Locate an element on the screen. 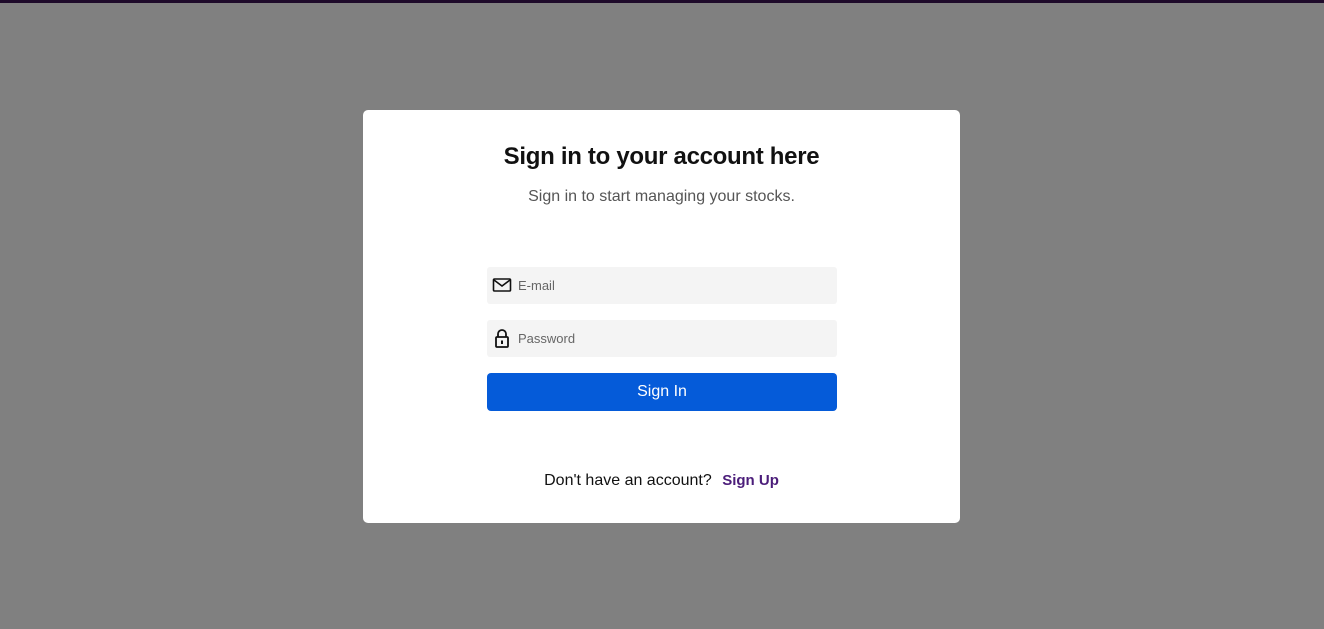 The height and width of the screenshot is (629, 1324). signup-prompt: Don't have an account? Sign Up is located at coordinates (661, 481).